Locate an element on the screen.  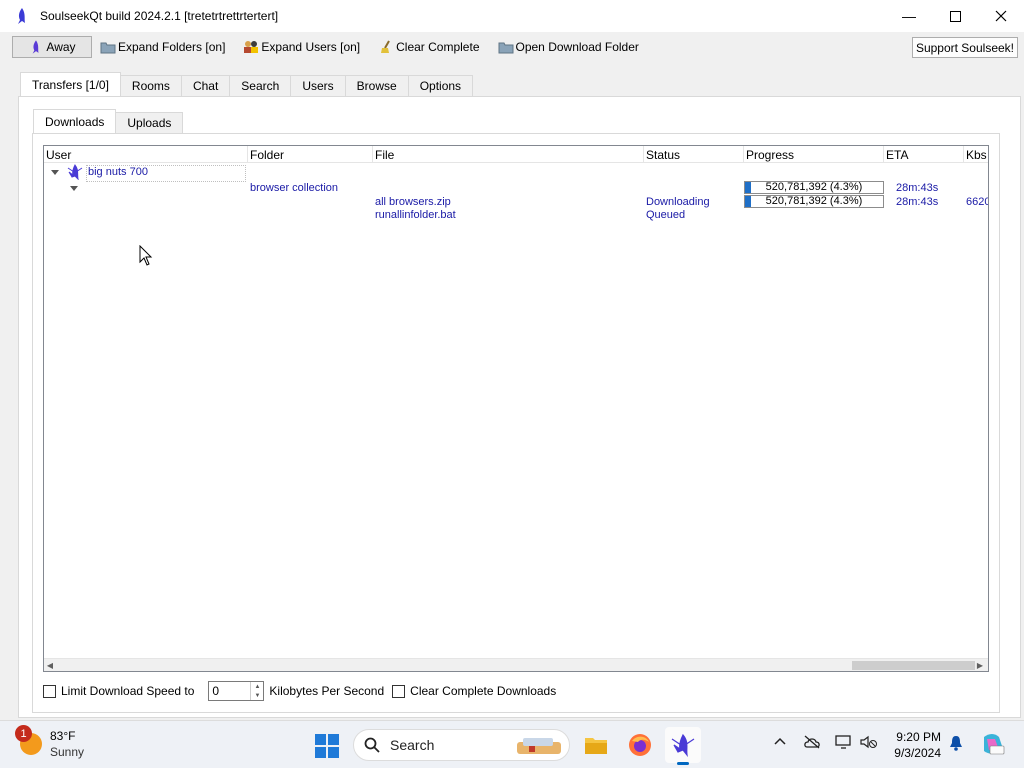
file-status: Downloading is located at coordinates (678, 202).